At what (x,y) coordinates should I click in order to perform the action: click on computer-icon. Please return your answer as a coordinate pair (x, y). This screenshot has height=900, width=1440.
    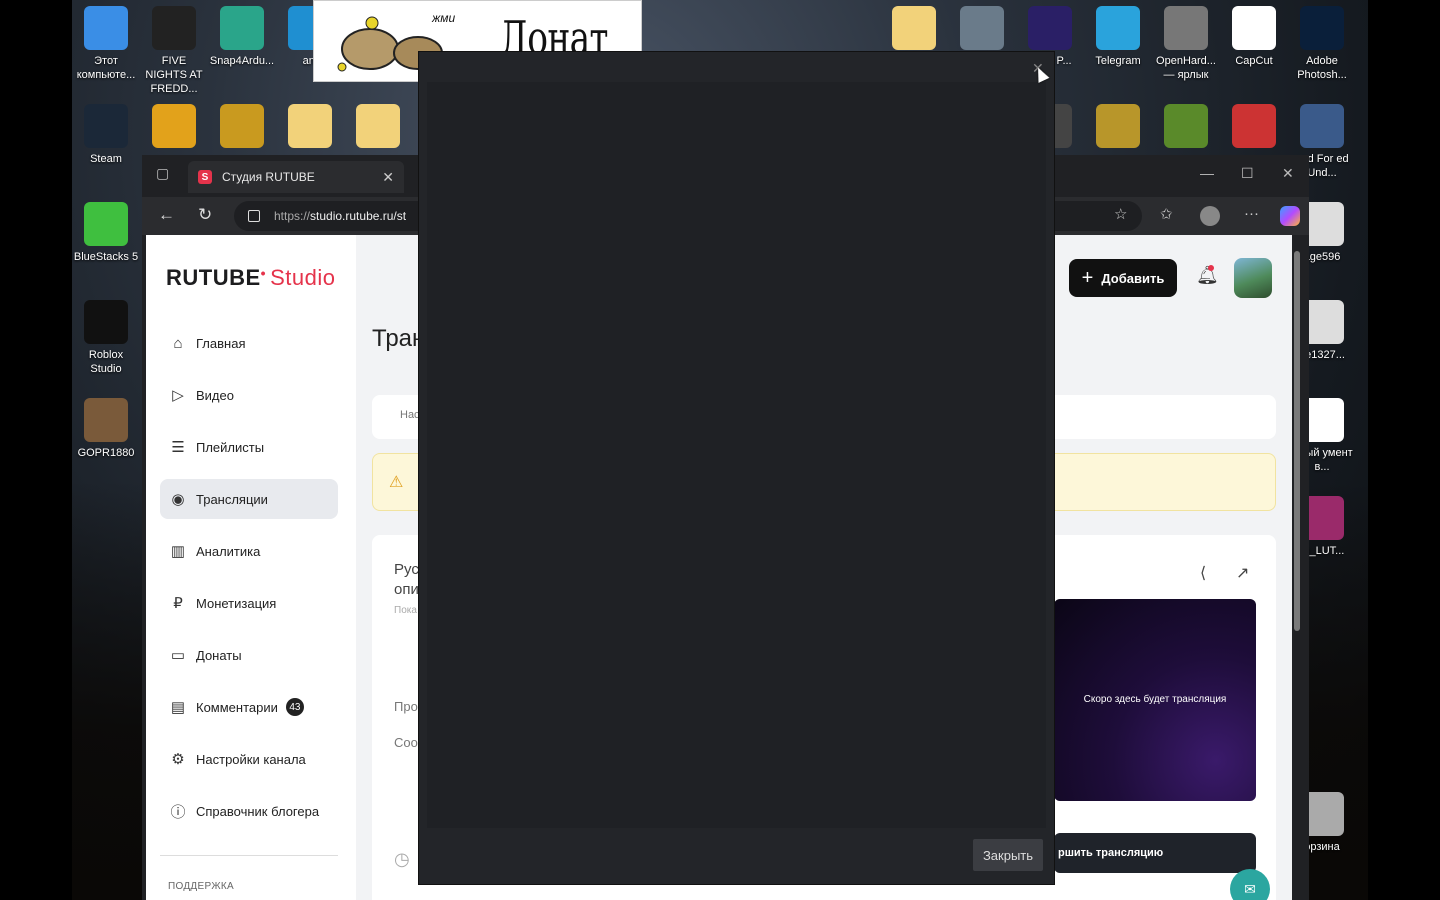
    Looking at the image, I should click on (106, 28).